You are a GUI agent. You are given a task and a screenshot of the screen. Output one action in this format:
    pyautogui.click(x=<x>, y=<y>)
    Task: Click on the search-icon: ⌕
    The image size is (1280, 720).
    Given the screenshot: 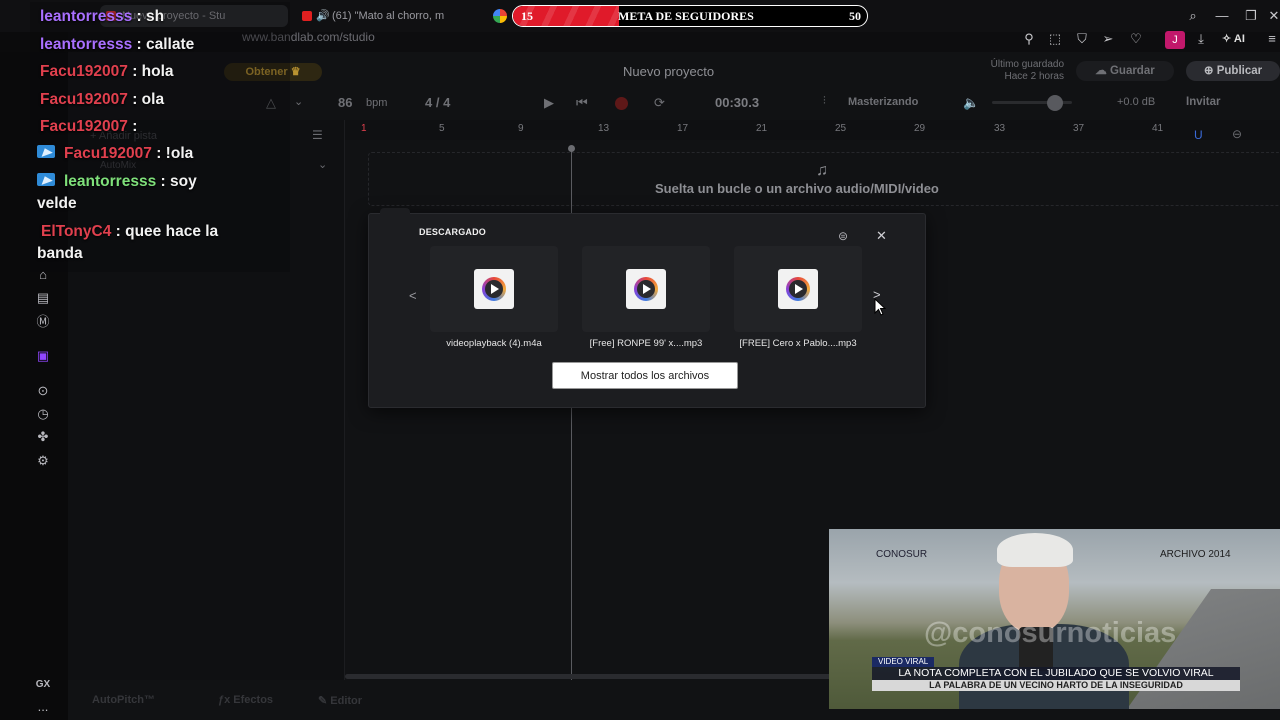 What is the action you would take?
    pyautogui.click(x=1193, y=16)
    